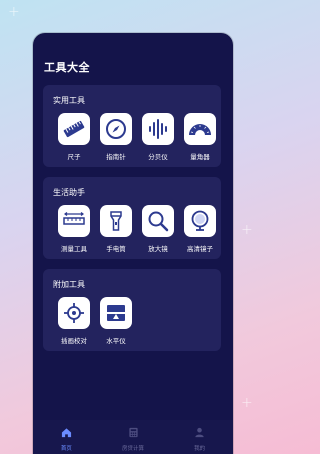  I want to click on tab-label: 房贷计算, so click(133, 448).